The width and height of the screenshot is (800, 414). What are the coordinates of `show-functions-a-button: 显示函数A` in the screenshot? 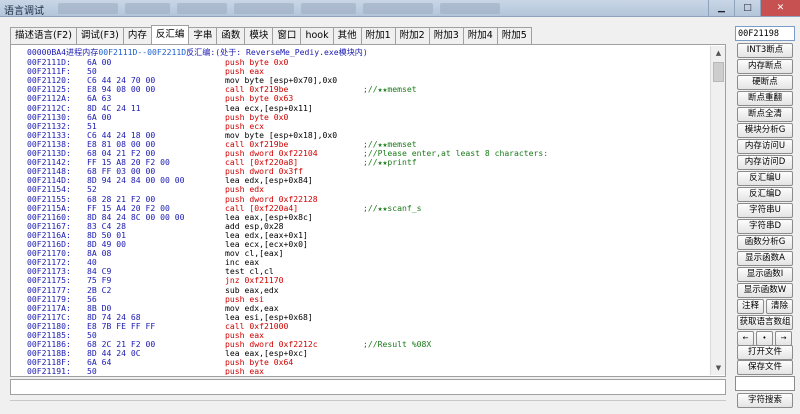 It's located at (765, 258).